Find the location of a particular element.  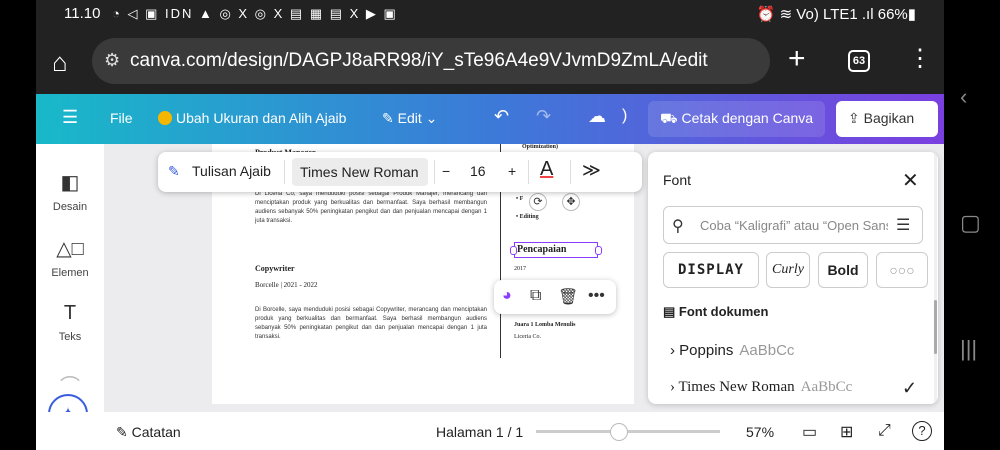

search-icon: ⚲ is located at coordinates (678, 226).